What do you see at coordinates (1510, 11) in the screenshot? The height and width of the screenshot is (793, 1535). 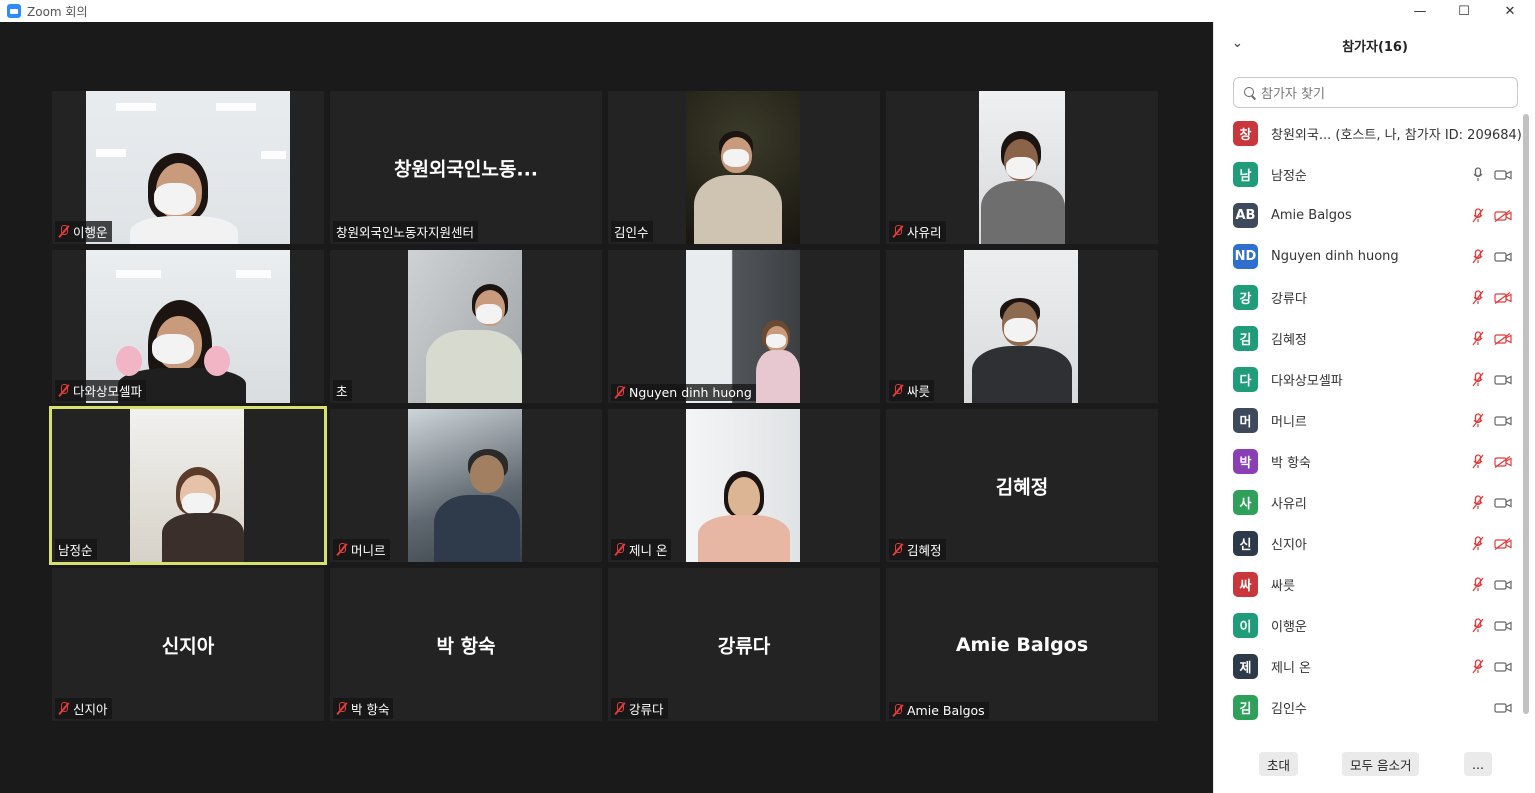 I see `close-button: ✕` at bounding box center [1510, 11].